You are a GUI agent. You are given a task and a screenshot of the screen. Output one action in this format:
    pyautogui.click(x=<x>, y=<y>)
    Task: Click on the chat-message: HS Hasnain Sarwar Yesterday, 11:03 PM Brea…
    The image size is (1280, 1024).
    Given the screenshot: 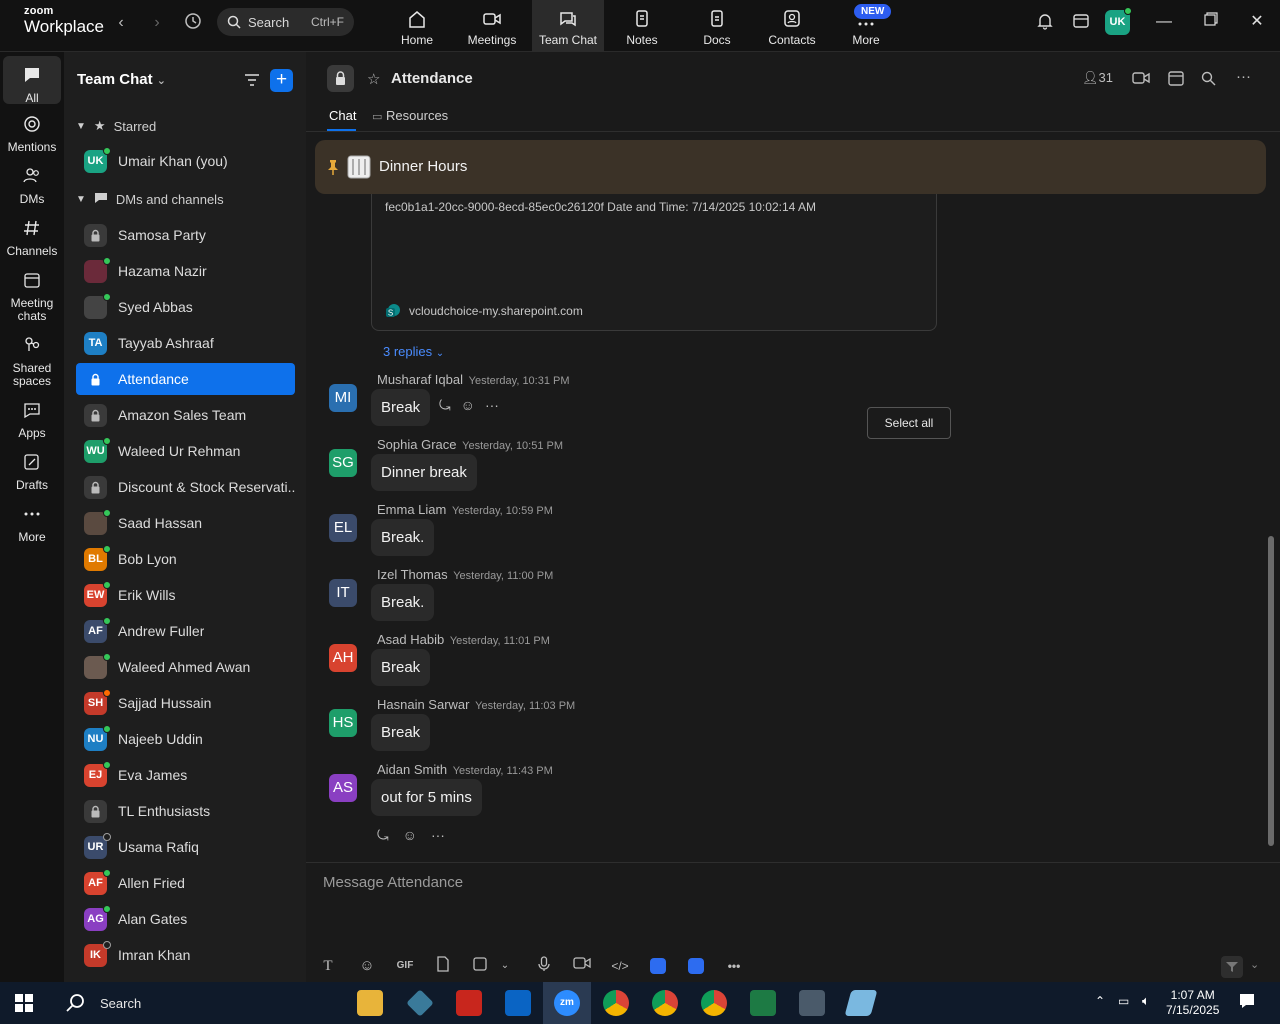 What is the action you would take?
    pyautogui.click(x=629, y=729)
    